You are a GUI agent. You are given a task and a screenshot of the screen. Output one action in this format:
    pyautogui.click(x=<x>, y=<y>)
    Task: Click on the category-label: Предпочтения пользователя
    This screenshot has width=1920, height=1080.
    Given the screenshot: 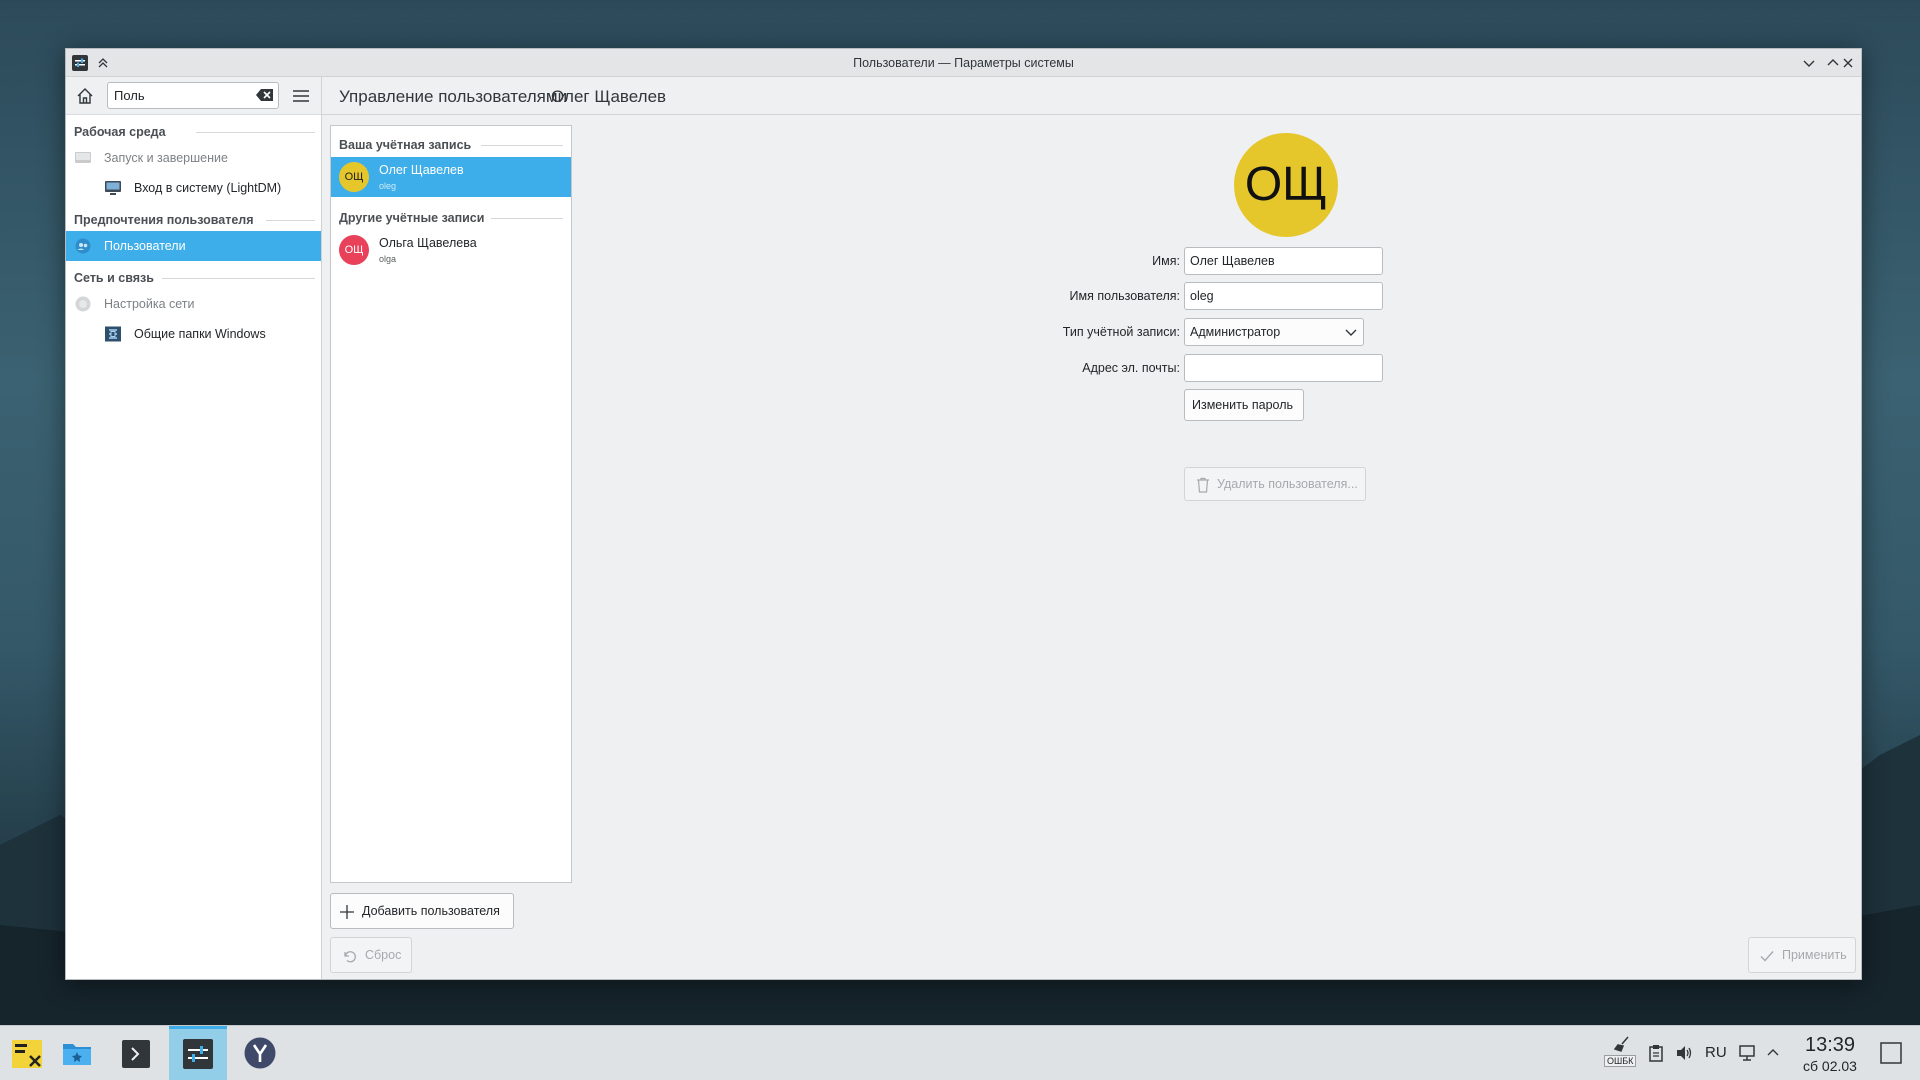 What is the action you would take?
    pyautogui.click(x=164, y=220)
    